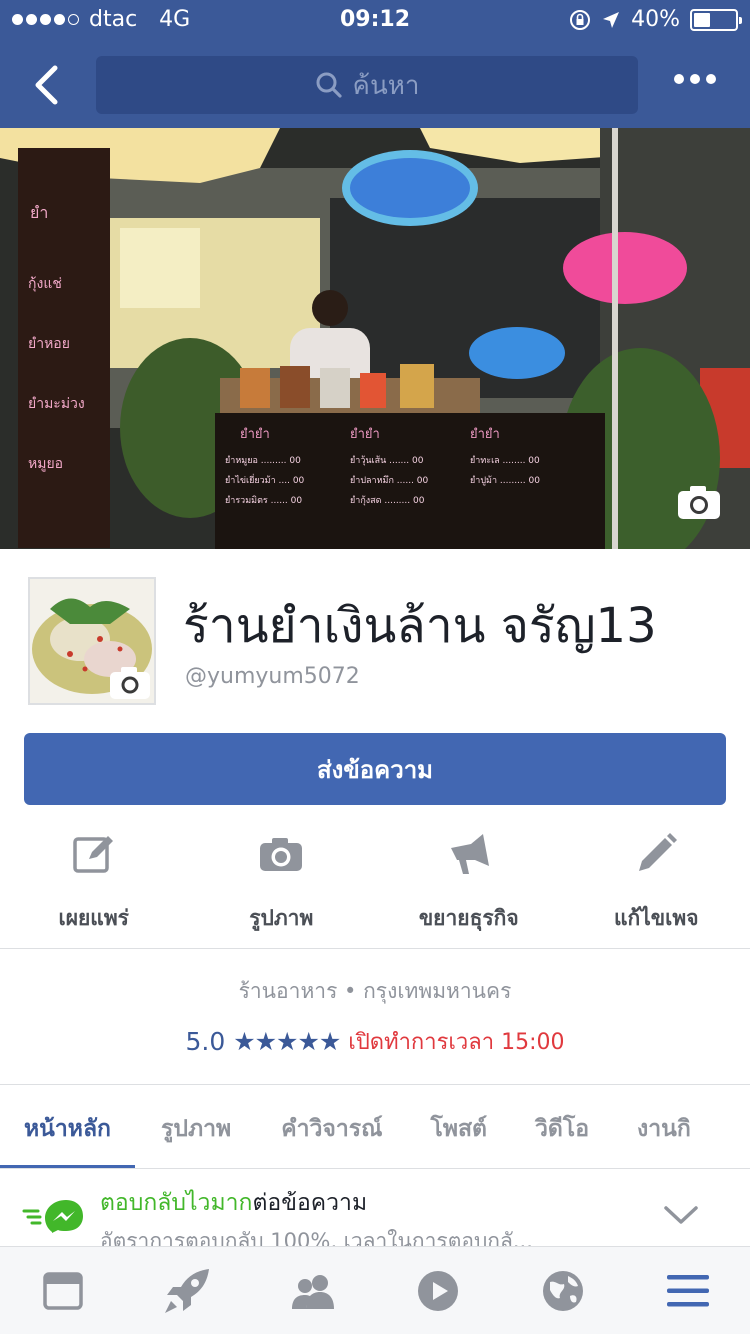 The height and width of the screenshot is (1334, 750). I want to click on rating-value: 5.0, so click(205, 1041).